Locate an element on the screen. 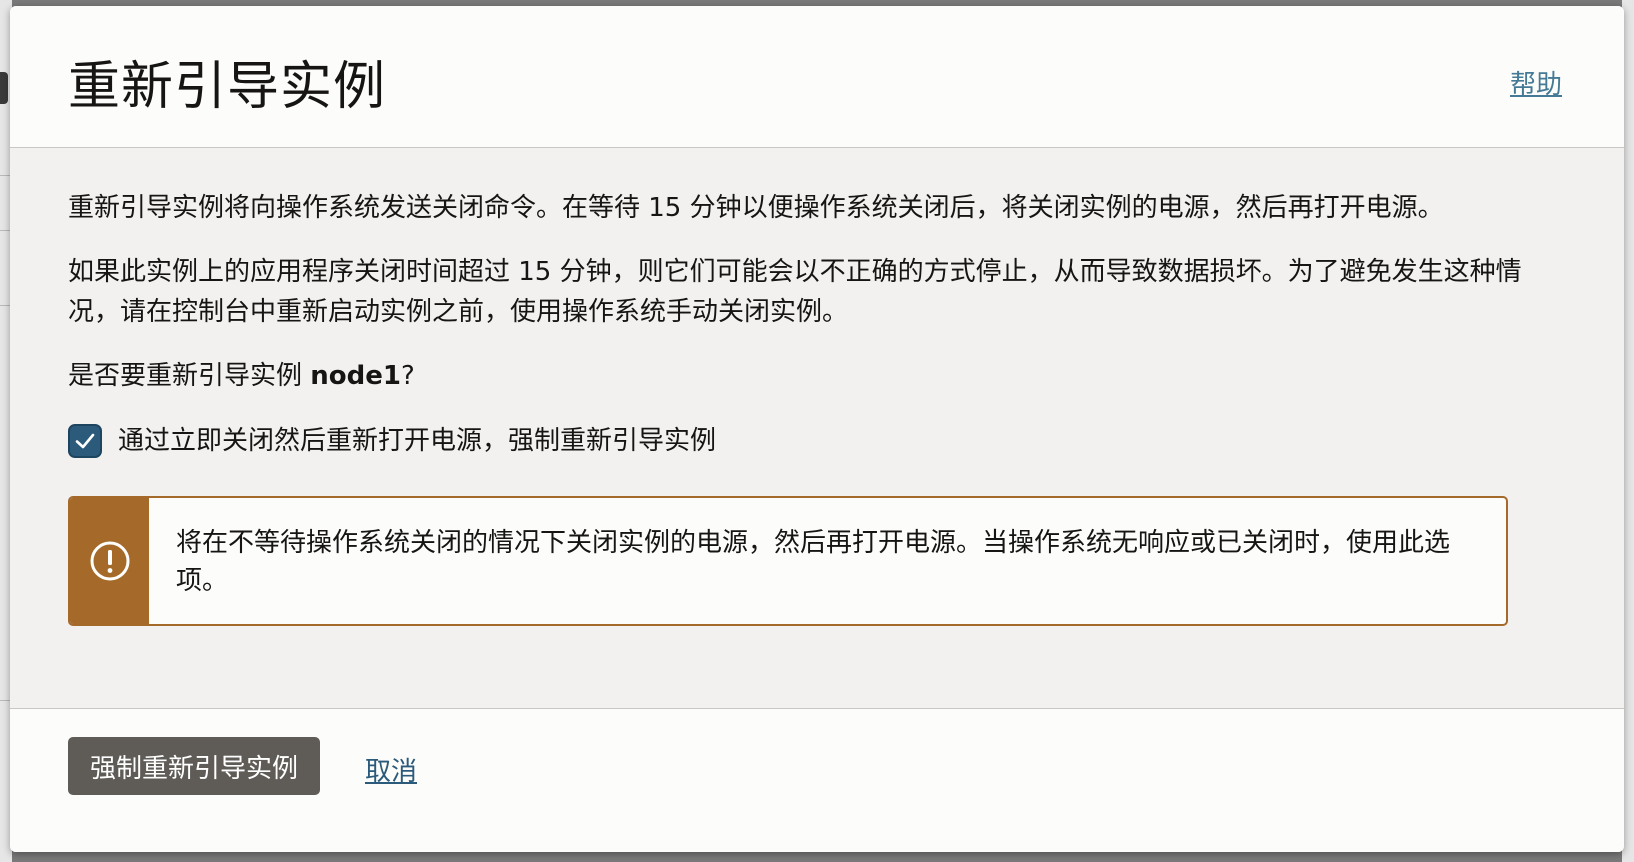  force-reboot-option: 通过立即关闭然后重新打开电源，强制重新引导实例 is located at coordinates (392, 441).